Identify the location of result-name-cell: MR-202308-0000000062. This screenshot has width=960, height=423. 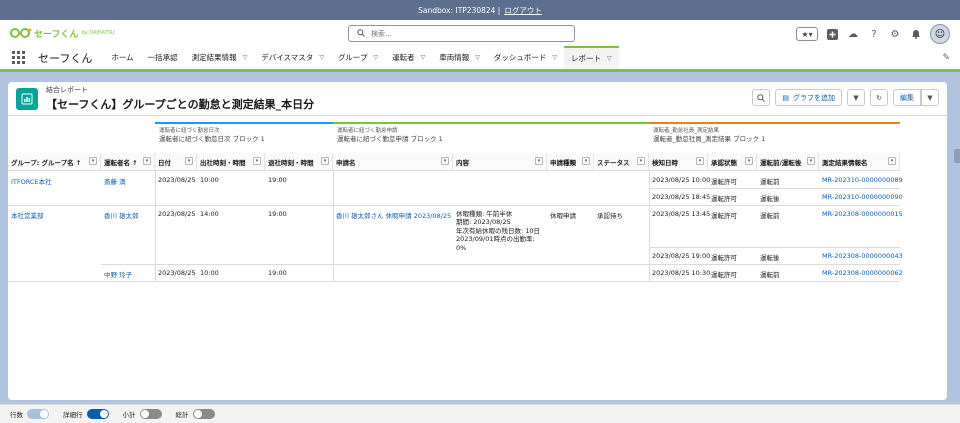
(862, 273).